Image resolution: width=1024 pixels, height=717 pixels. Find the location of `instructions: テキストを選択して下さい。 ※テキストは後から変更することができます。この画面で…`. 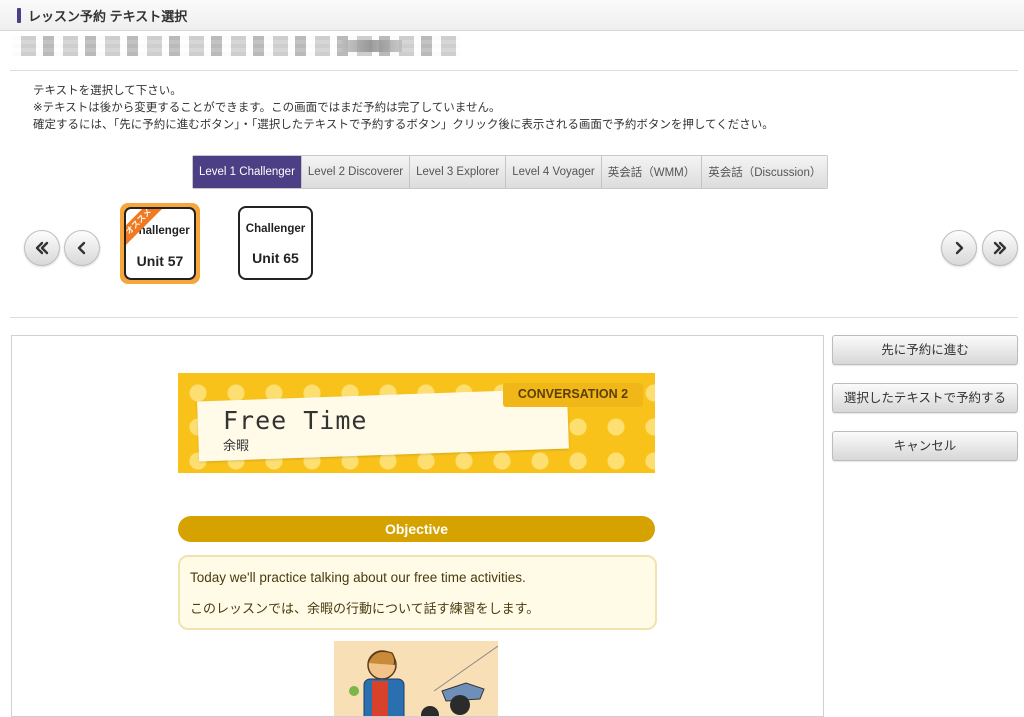

instructions: テキストを選択して下さい。 ※テキストは後から変更することができます。この画面で… is located at coordinates (403, 108).